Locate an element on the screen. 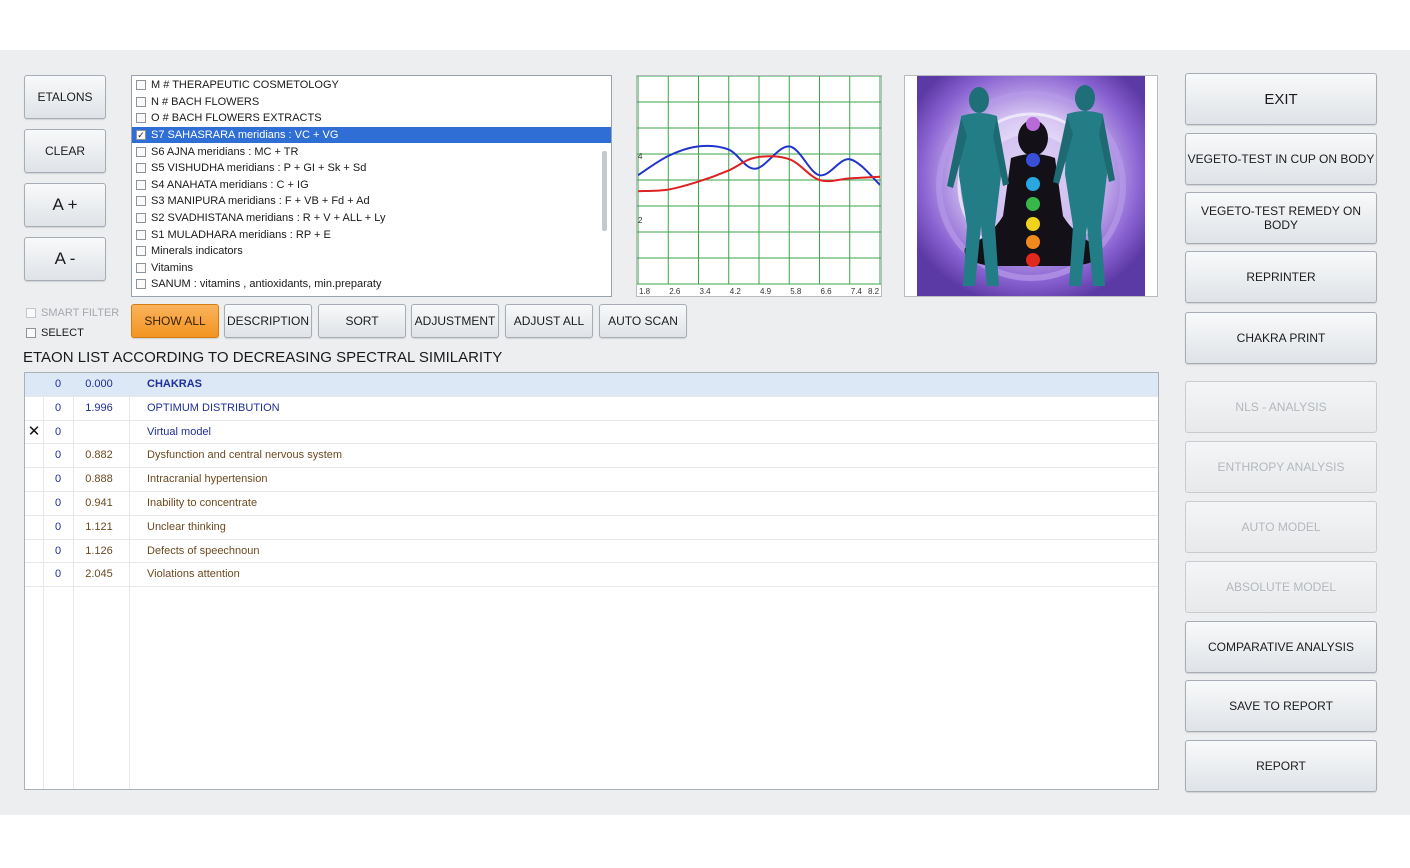  item-checkbox: ✓ is located at coordinates (141, 135).